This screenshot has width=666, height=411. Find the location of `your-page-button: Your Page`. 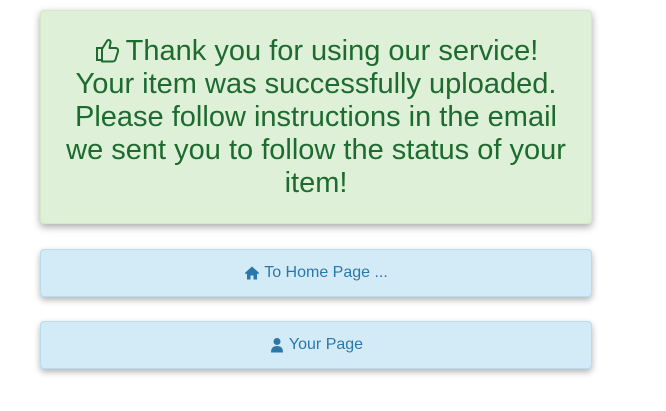

your-page-button: Your Page is located at coordinates (316, 345).